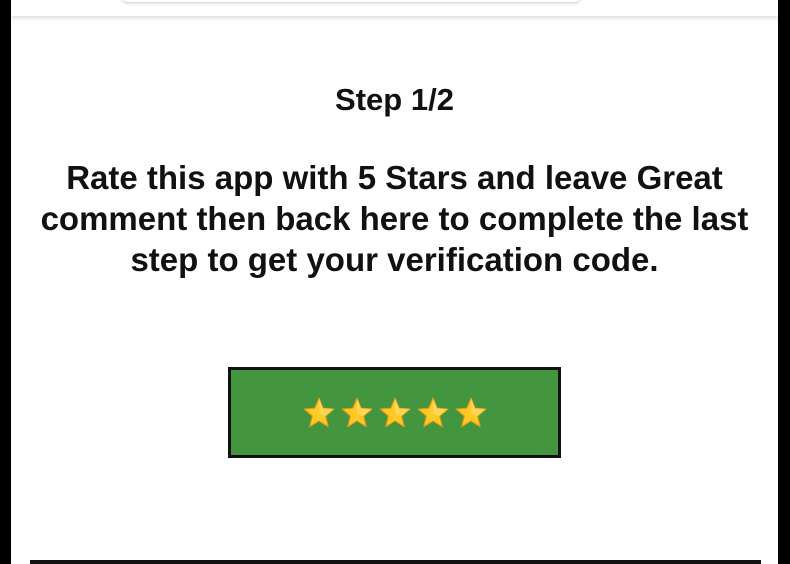  I want to click on bottom-divider, so click(395, 562).